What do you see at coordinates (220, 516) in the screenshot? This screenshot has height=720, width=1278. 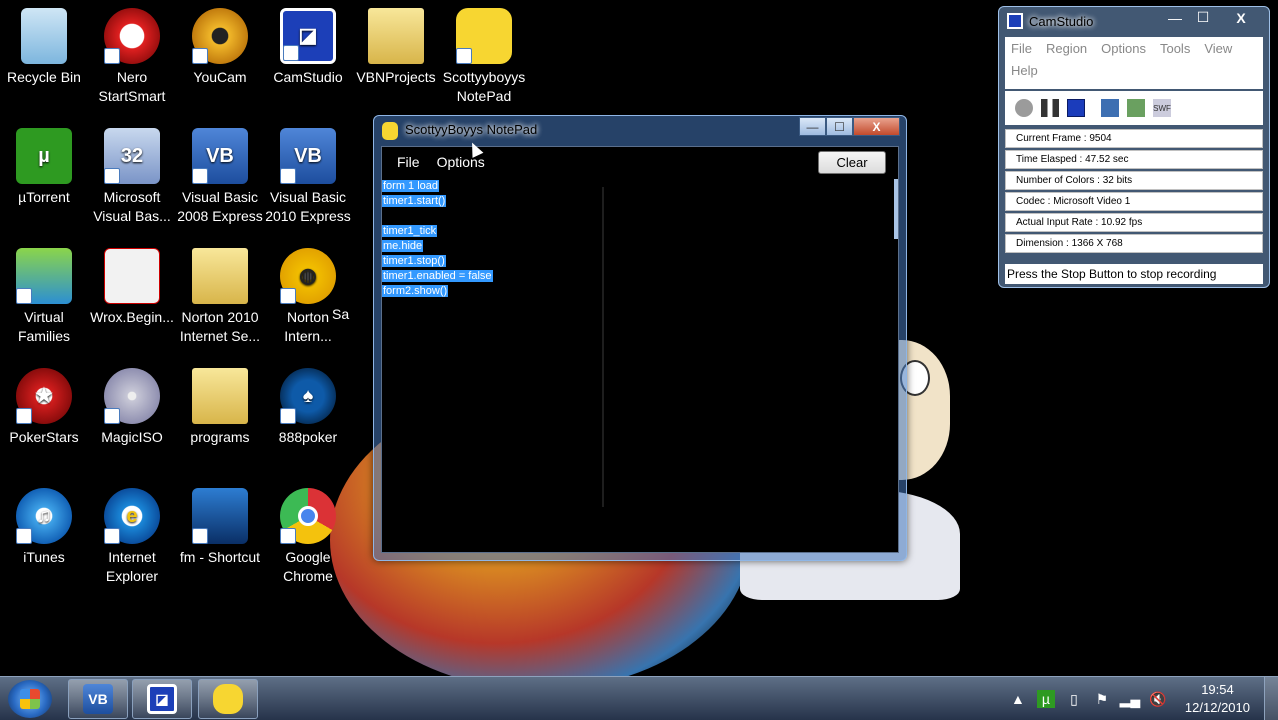 I see `football-manager-icon` at bounding box center [220, 516].